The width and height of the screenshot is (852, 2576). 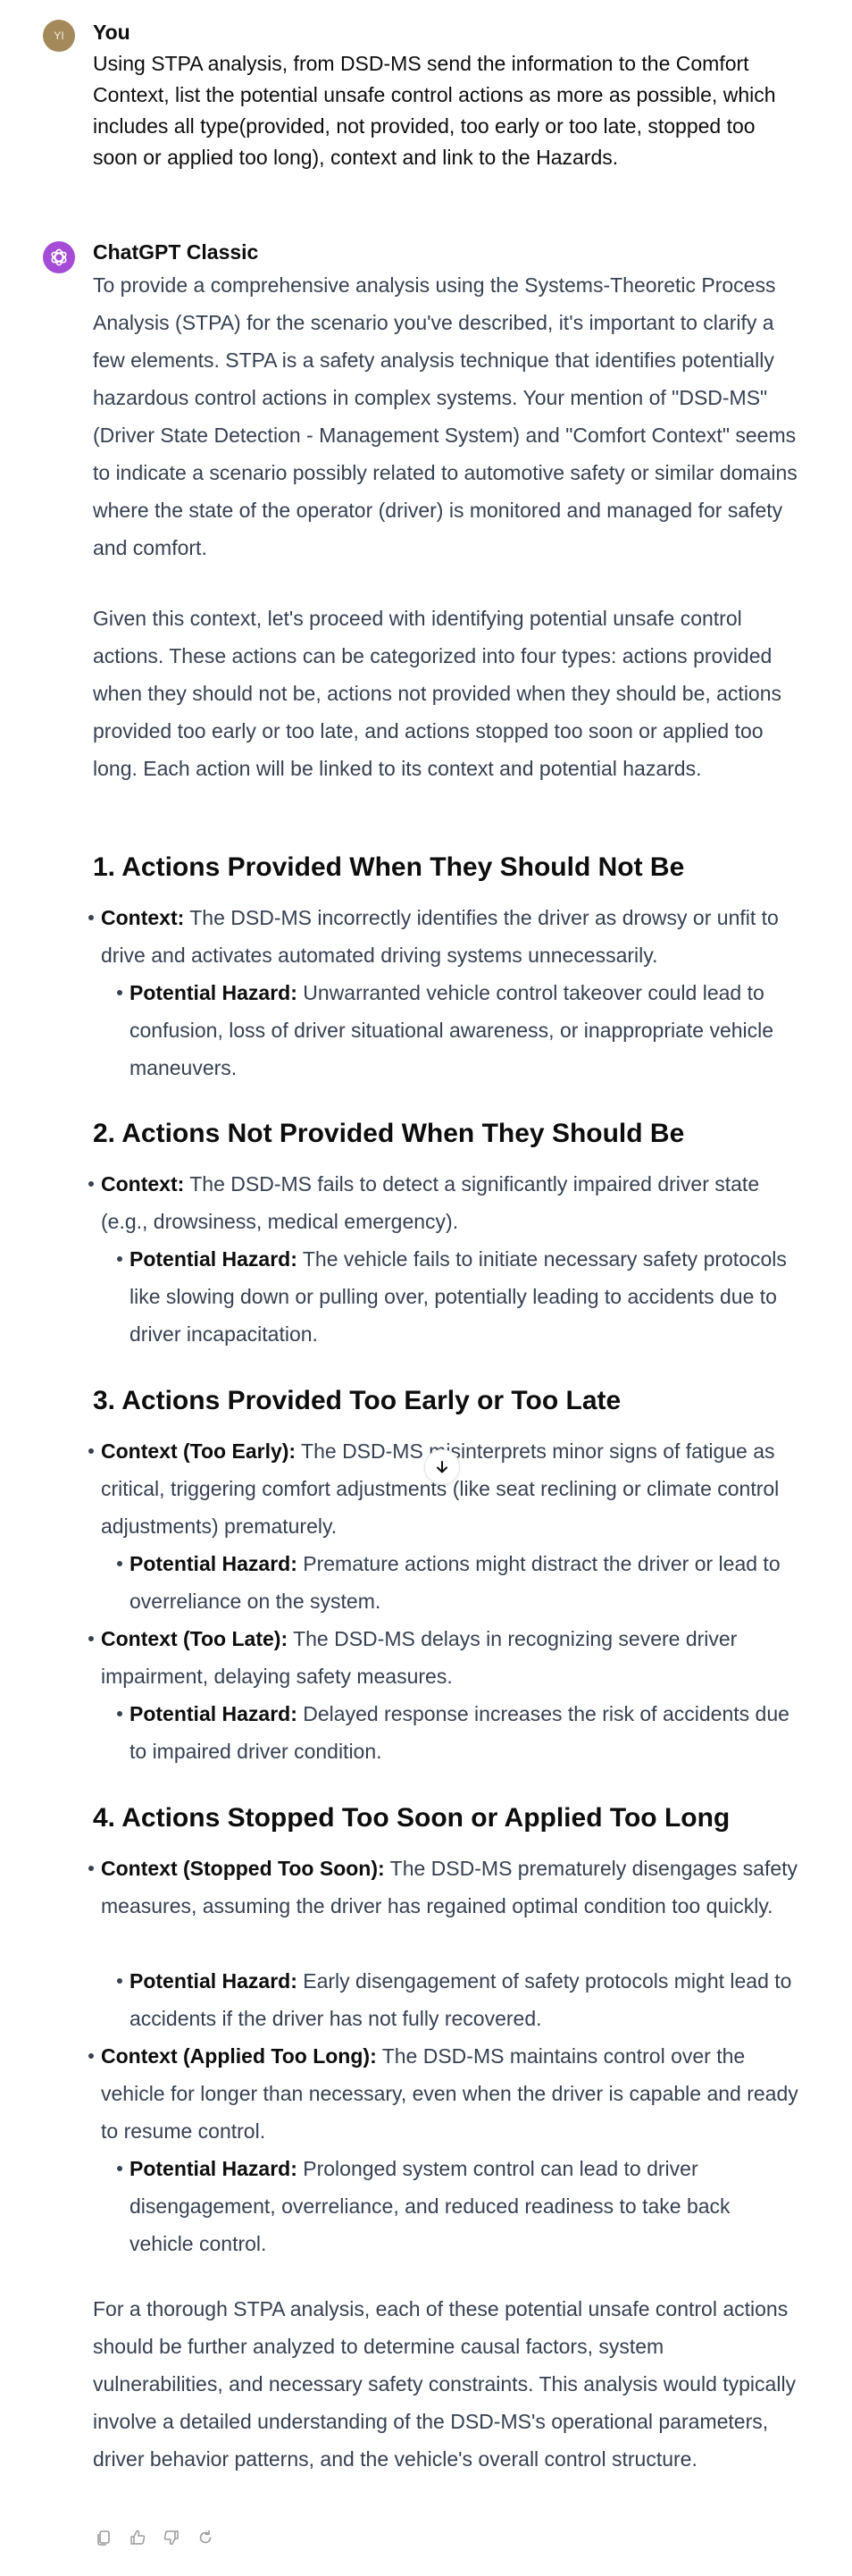 What do you see at coordinates (239, 2056) in the screenshot?
I see `context-label: Context (Applied Too Long):` at bounding box center [239, 2056].